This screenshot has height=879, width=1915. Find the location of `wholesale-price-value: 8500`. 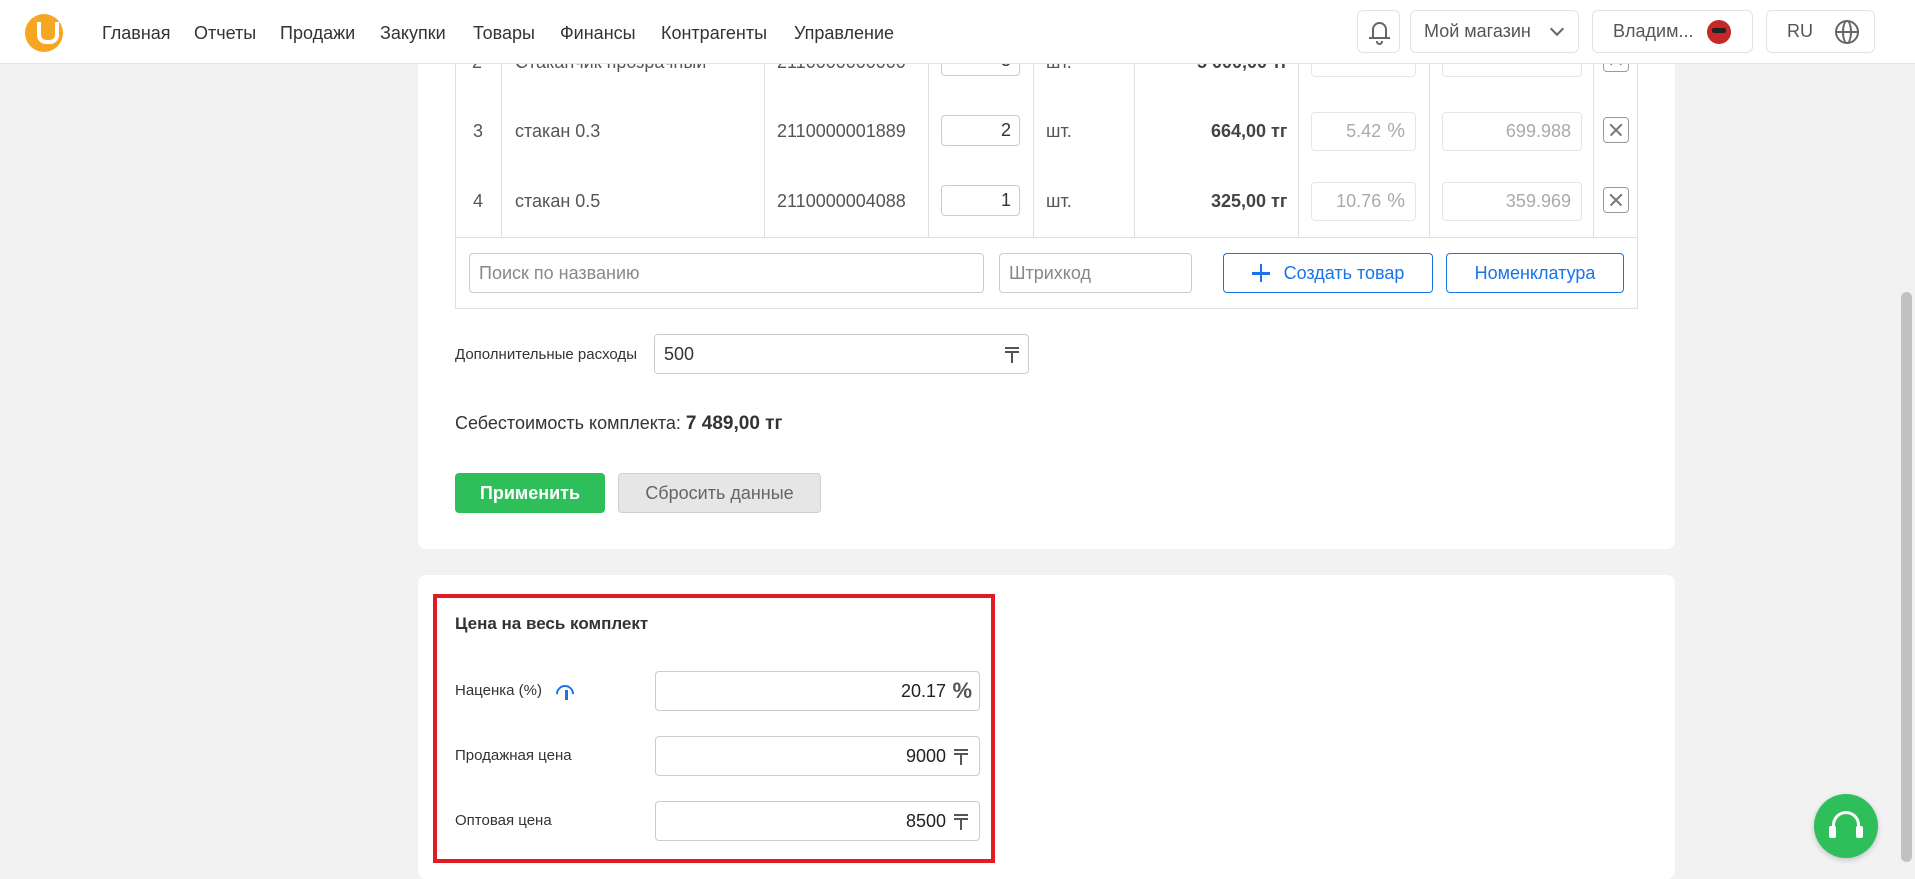

wholesale-price-value: 8500 is located at coordinates (925, 821).